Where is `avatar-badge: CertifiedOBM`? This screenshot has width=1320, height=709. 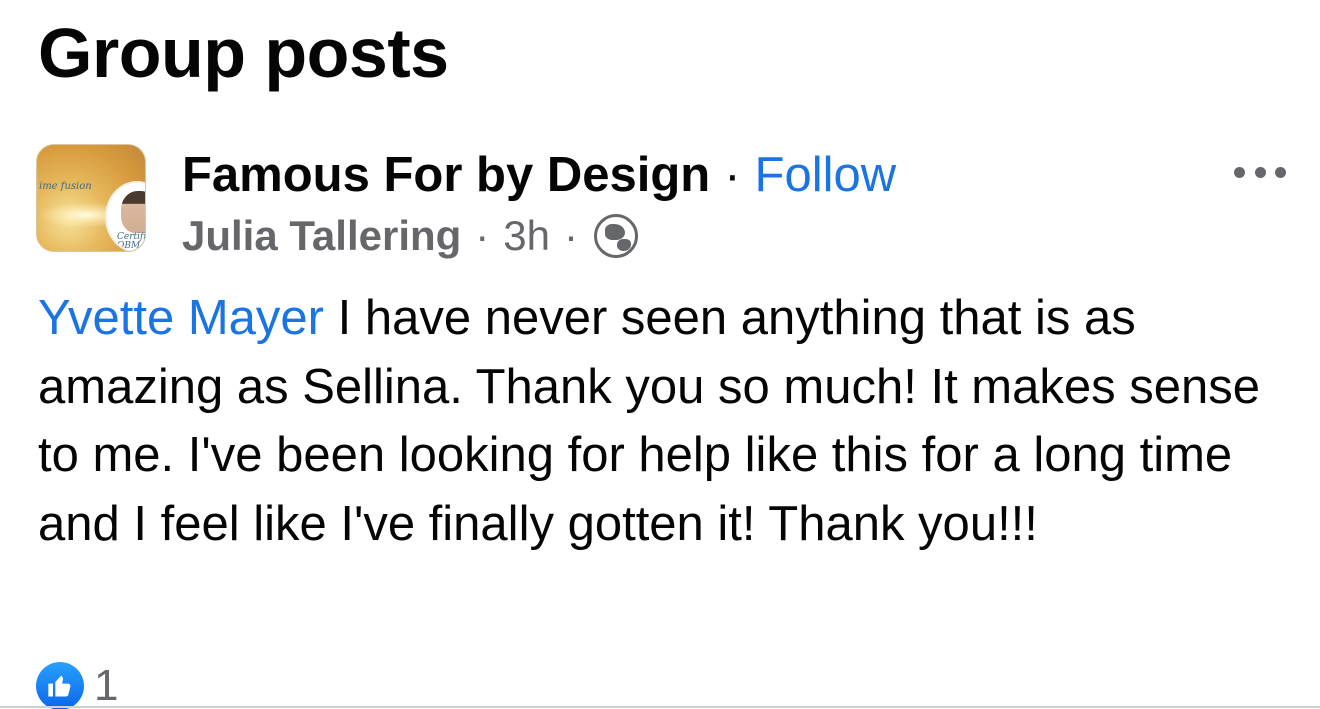 avatar-badge: CertifiedOBM is located at coordinates (131, 241).